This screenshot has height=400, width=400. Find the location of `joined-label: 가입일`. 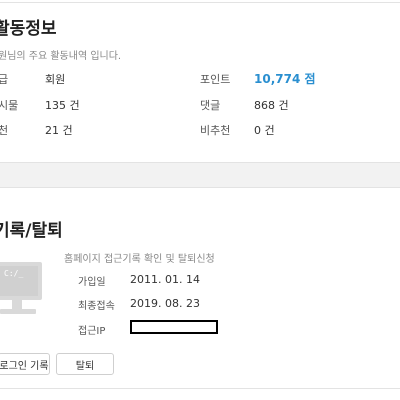

joined-label: 가입일 is located at coordinates (92, 282).